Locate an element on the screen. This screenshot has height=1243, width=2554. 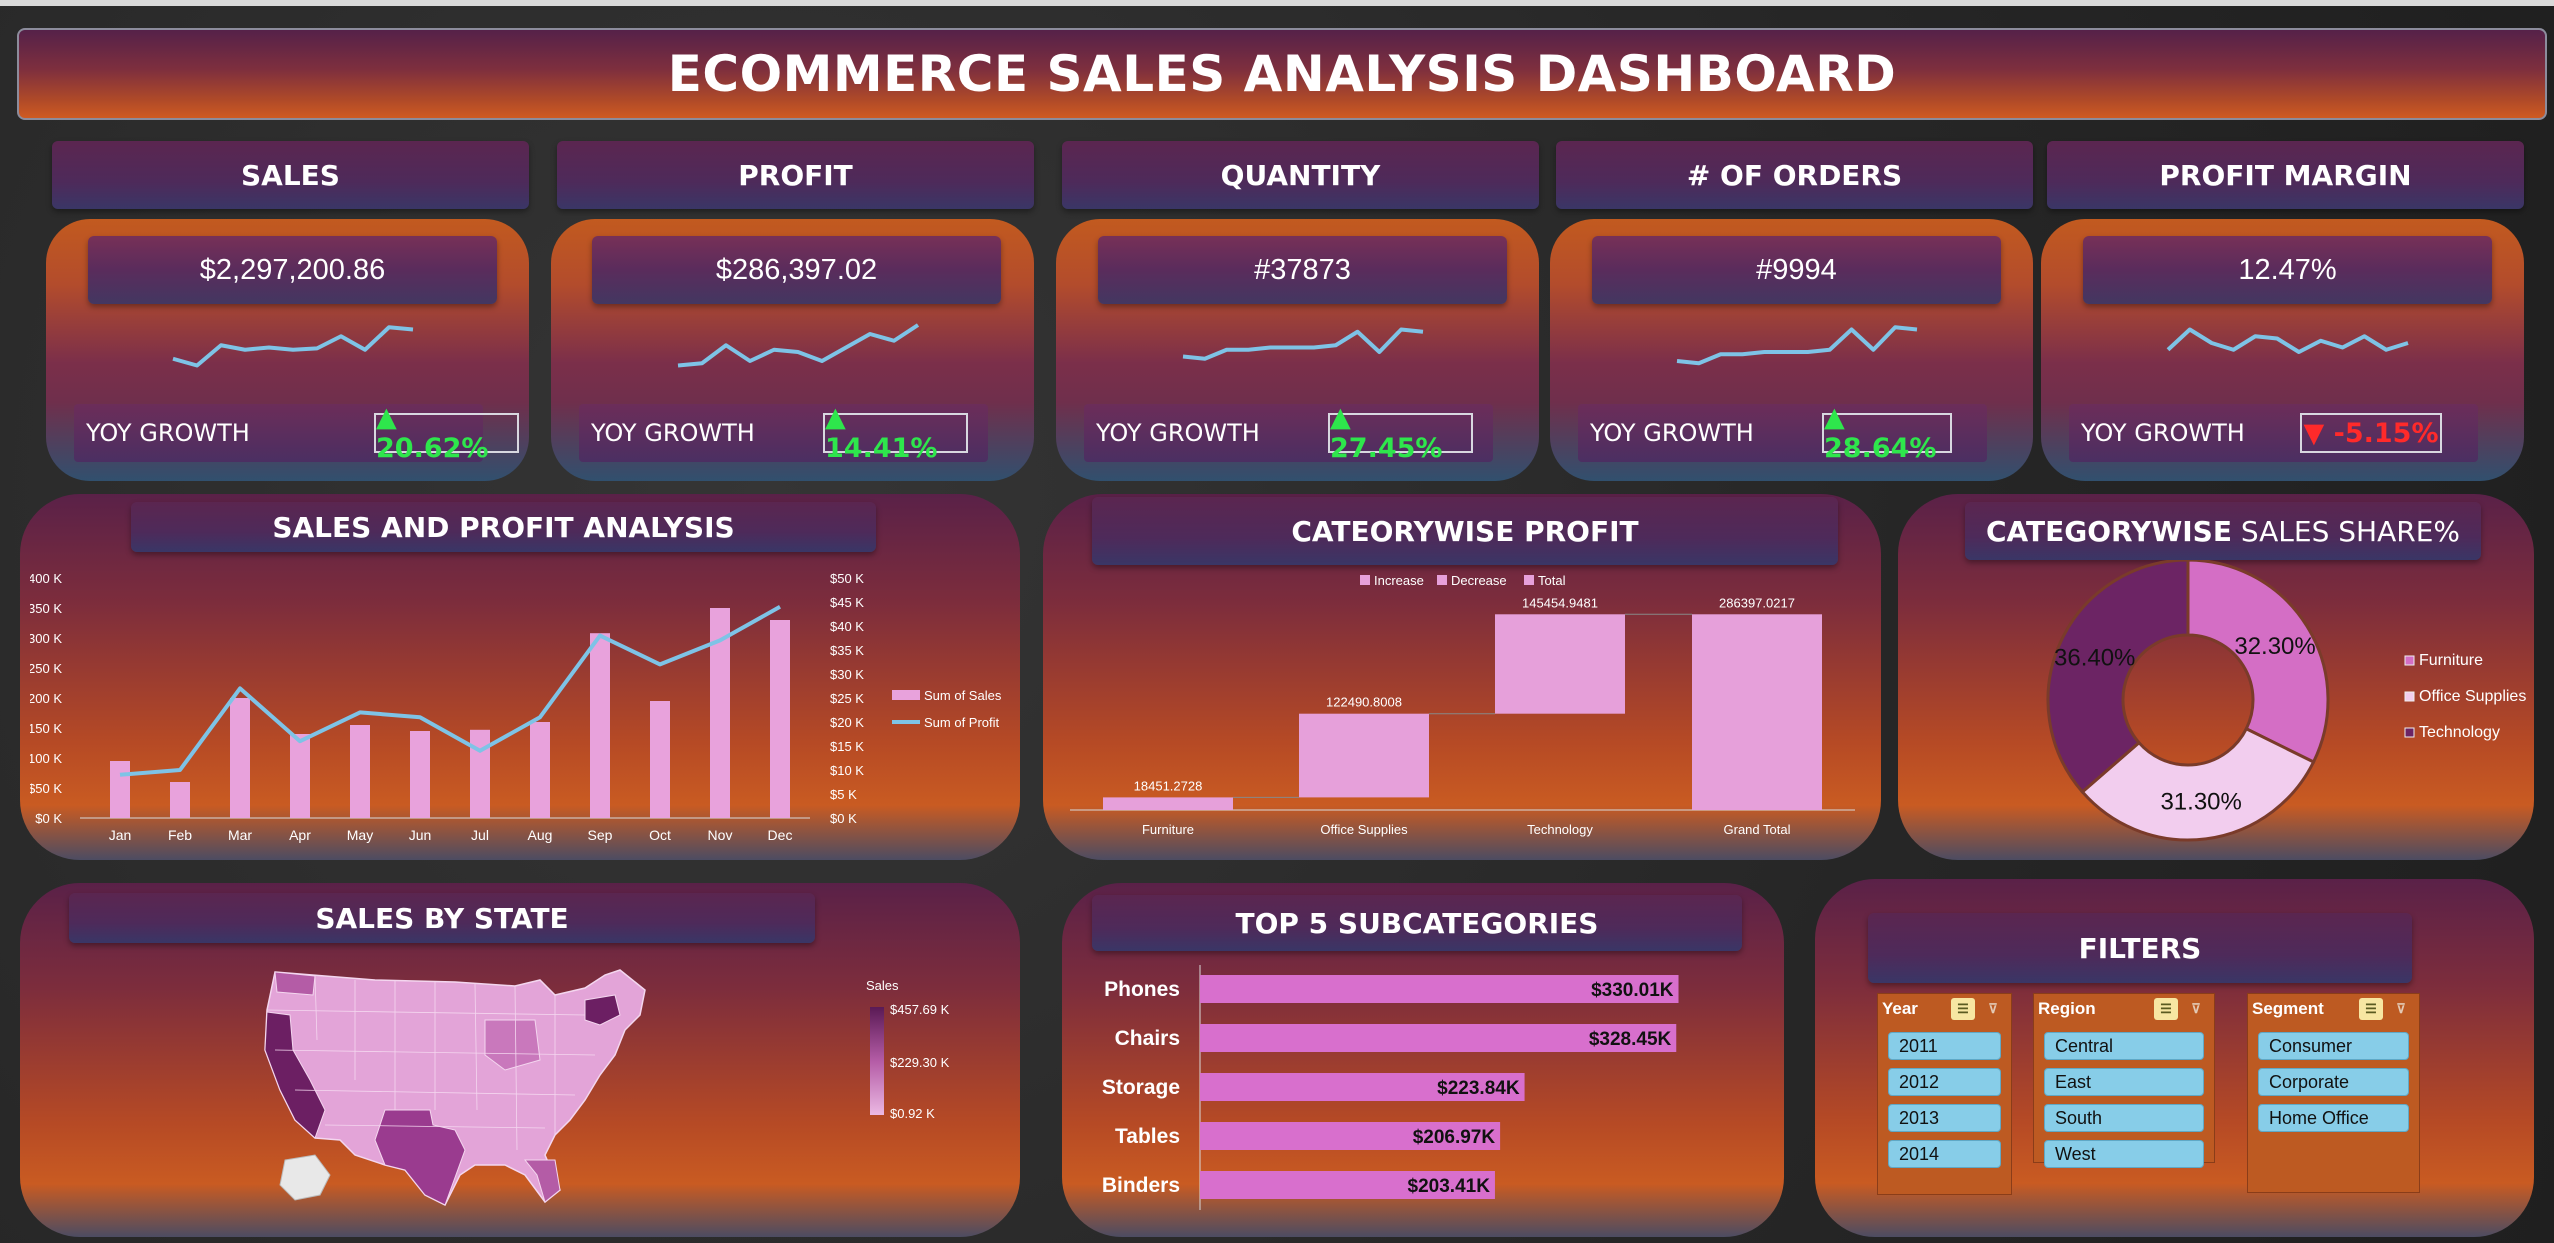
x-axis-tick: Office Supplies is located at coordinates (1364, 829).